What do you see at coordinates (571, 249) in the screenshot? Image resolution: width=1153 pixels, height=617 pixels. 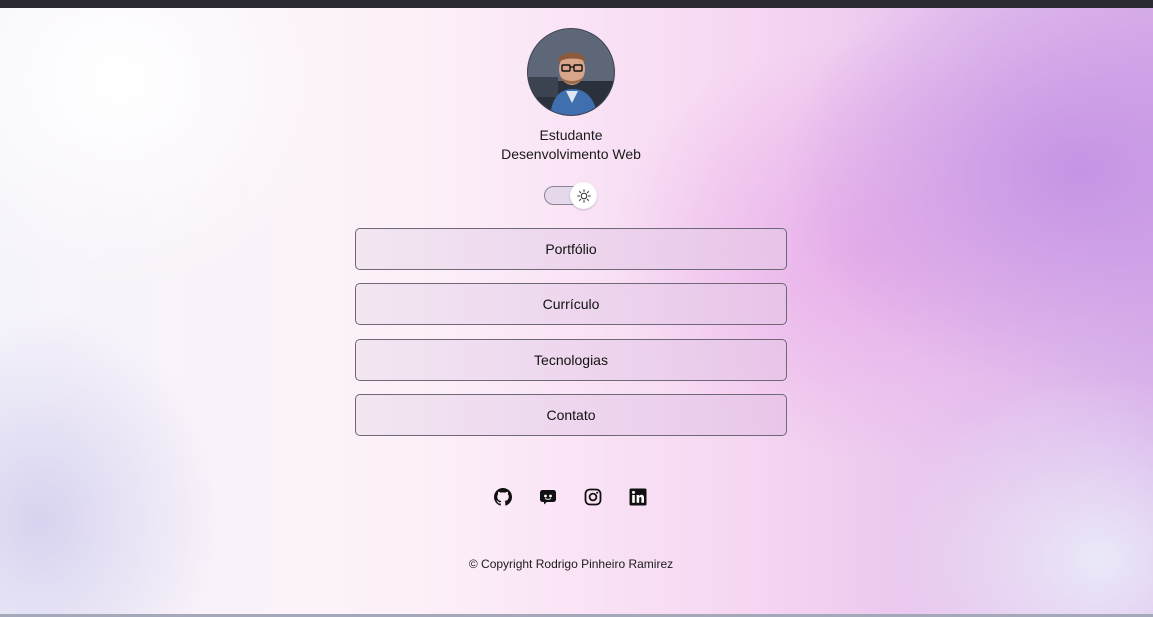 I see `portfolio-button: Portfólio` at bounding box center [571, 249].